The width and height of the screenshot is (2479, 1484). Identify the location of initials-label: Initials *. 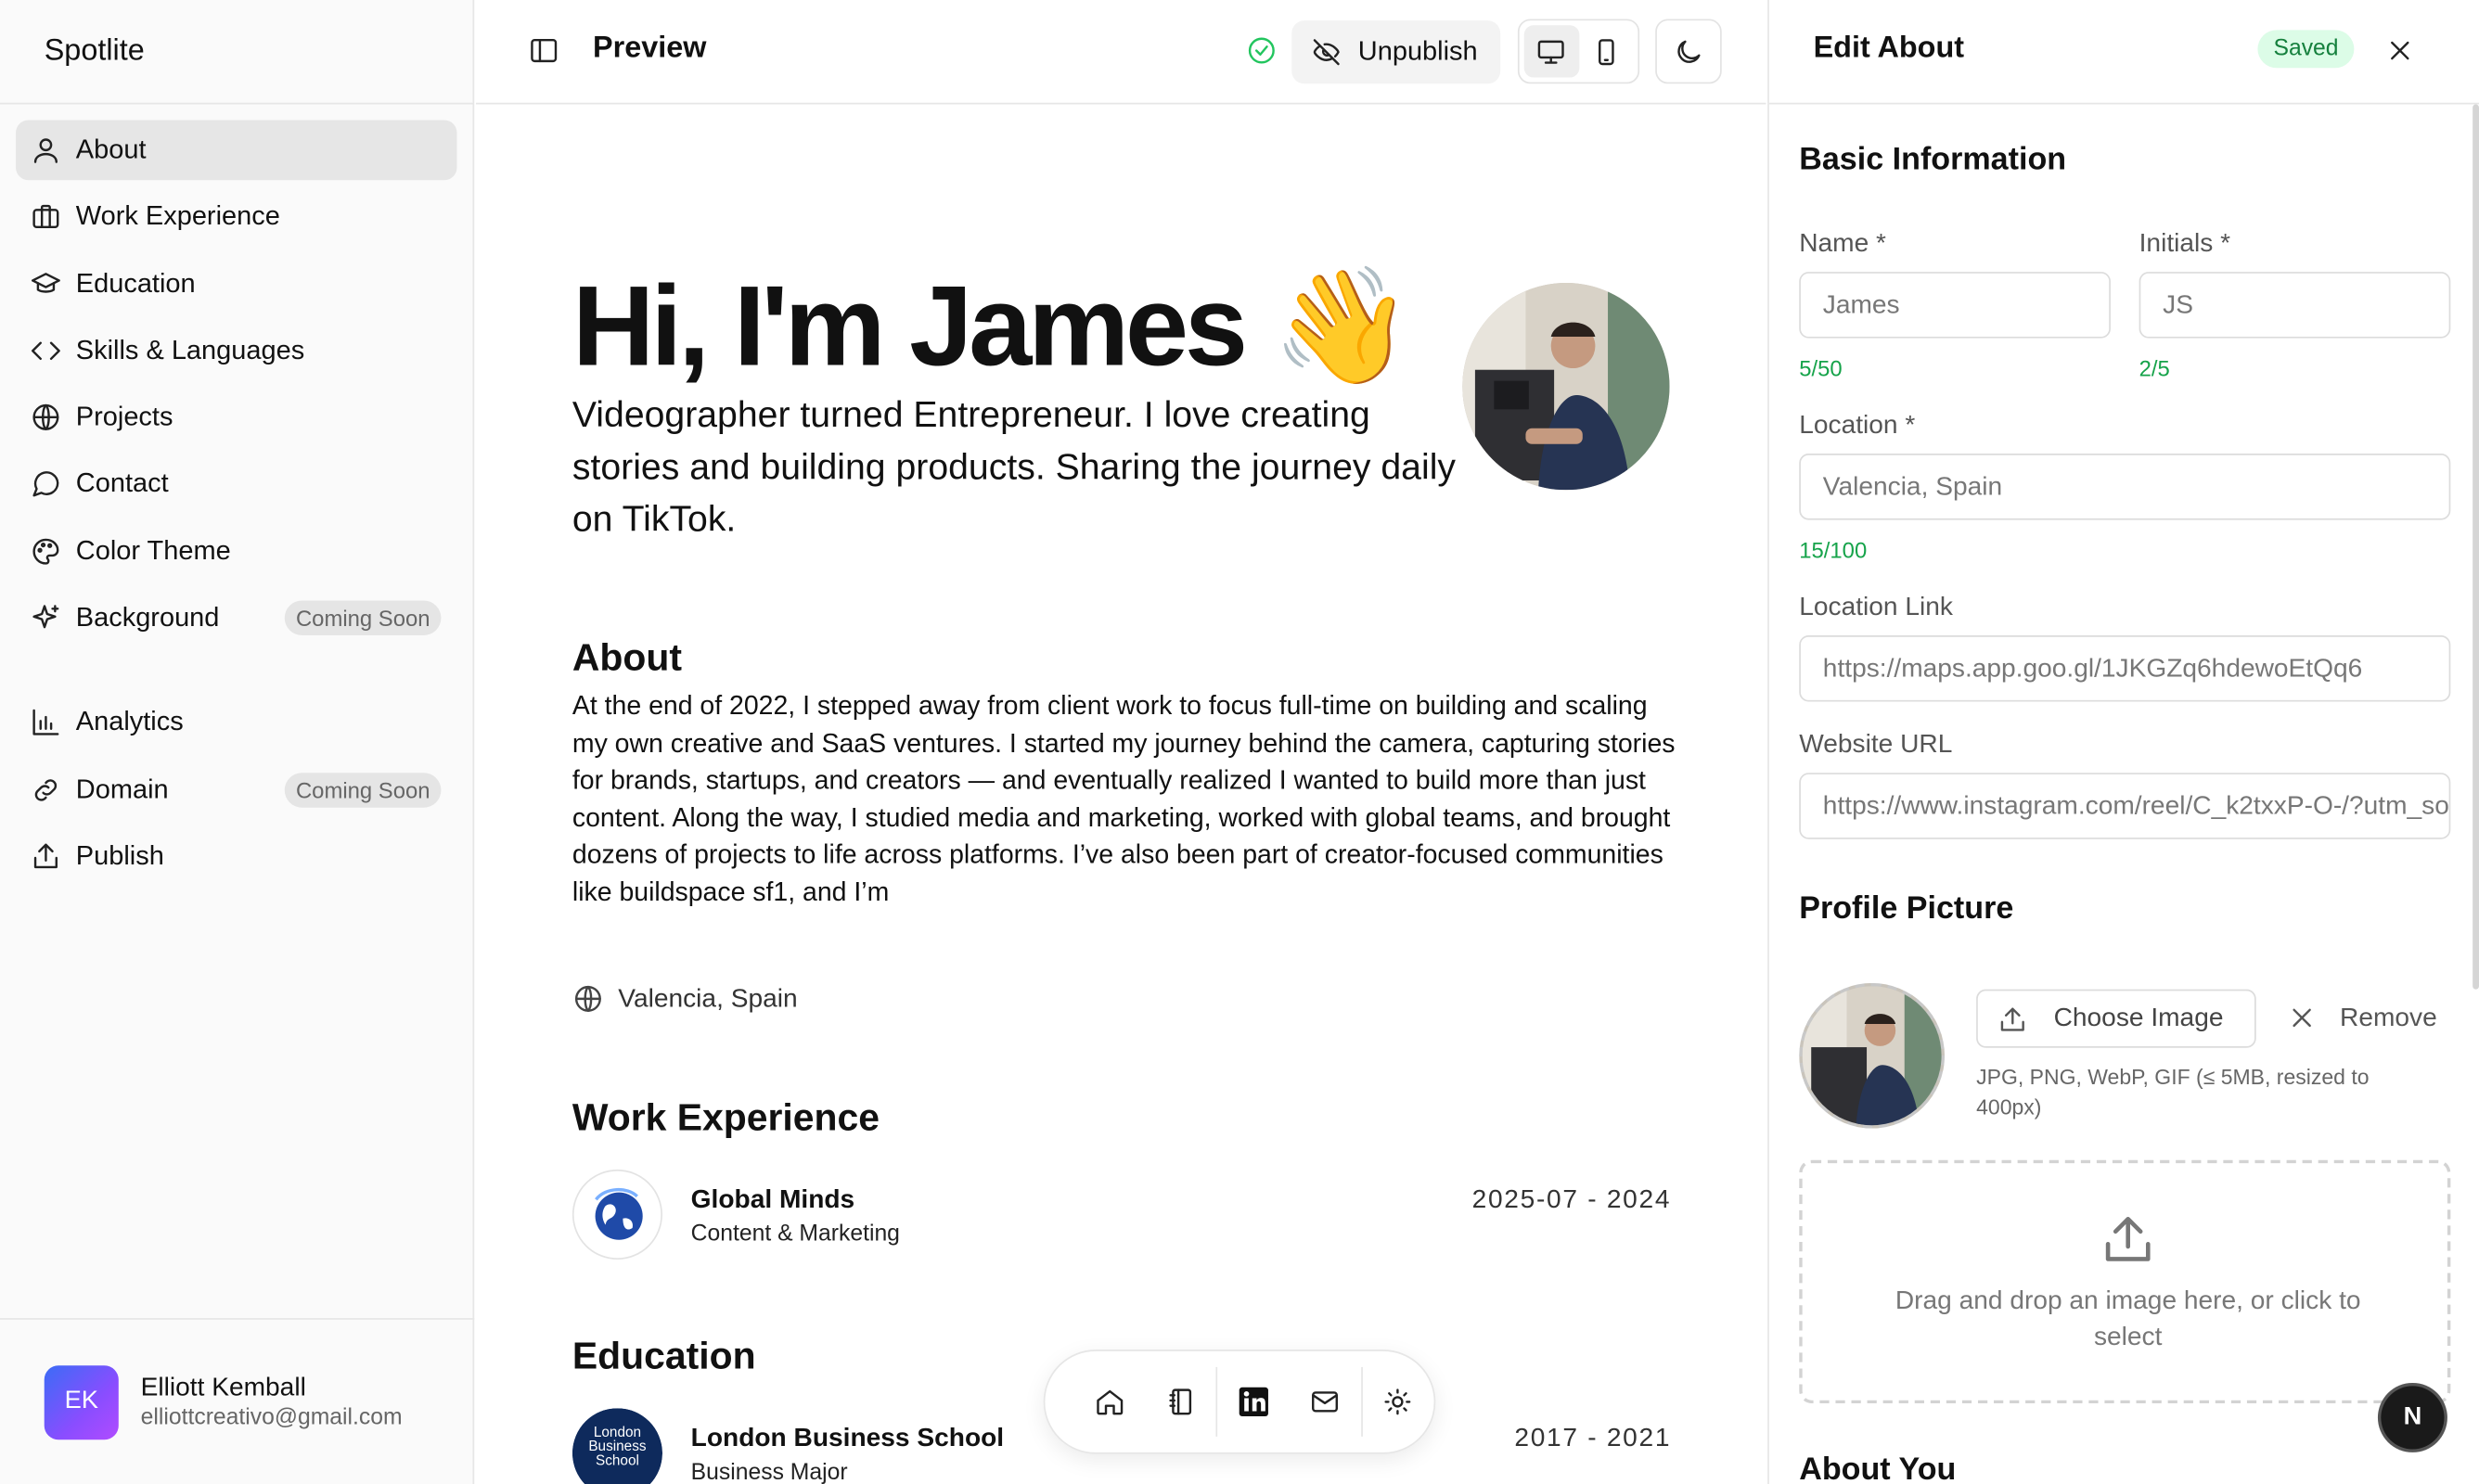
(2185, 243).